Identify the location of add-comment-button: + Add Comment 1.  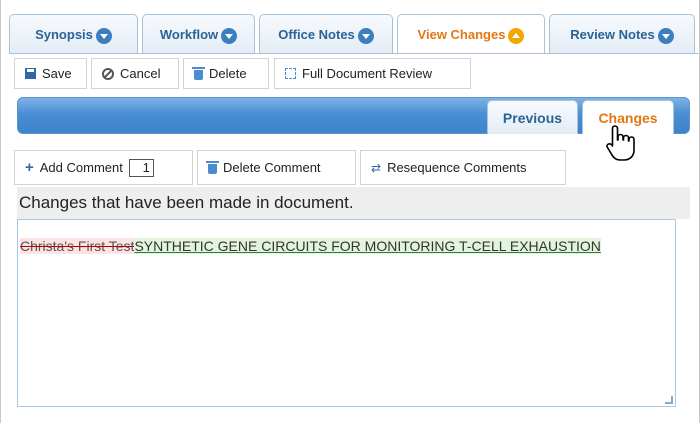
(103, 167).